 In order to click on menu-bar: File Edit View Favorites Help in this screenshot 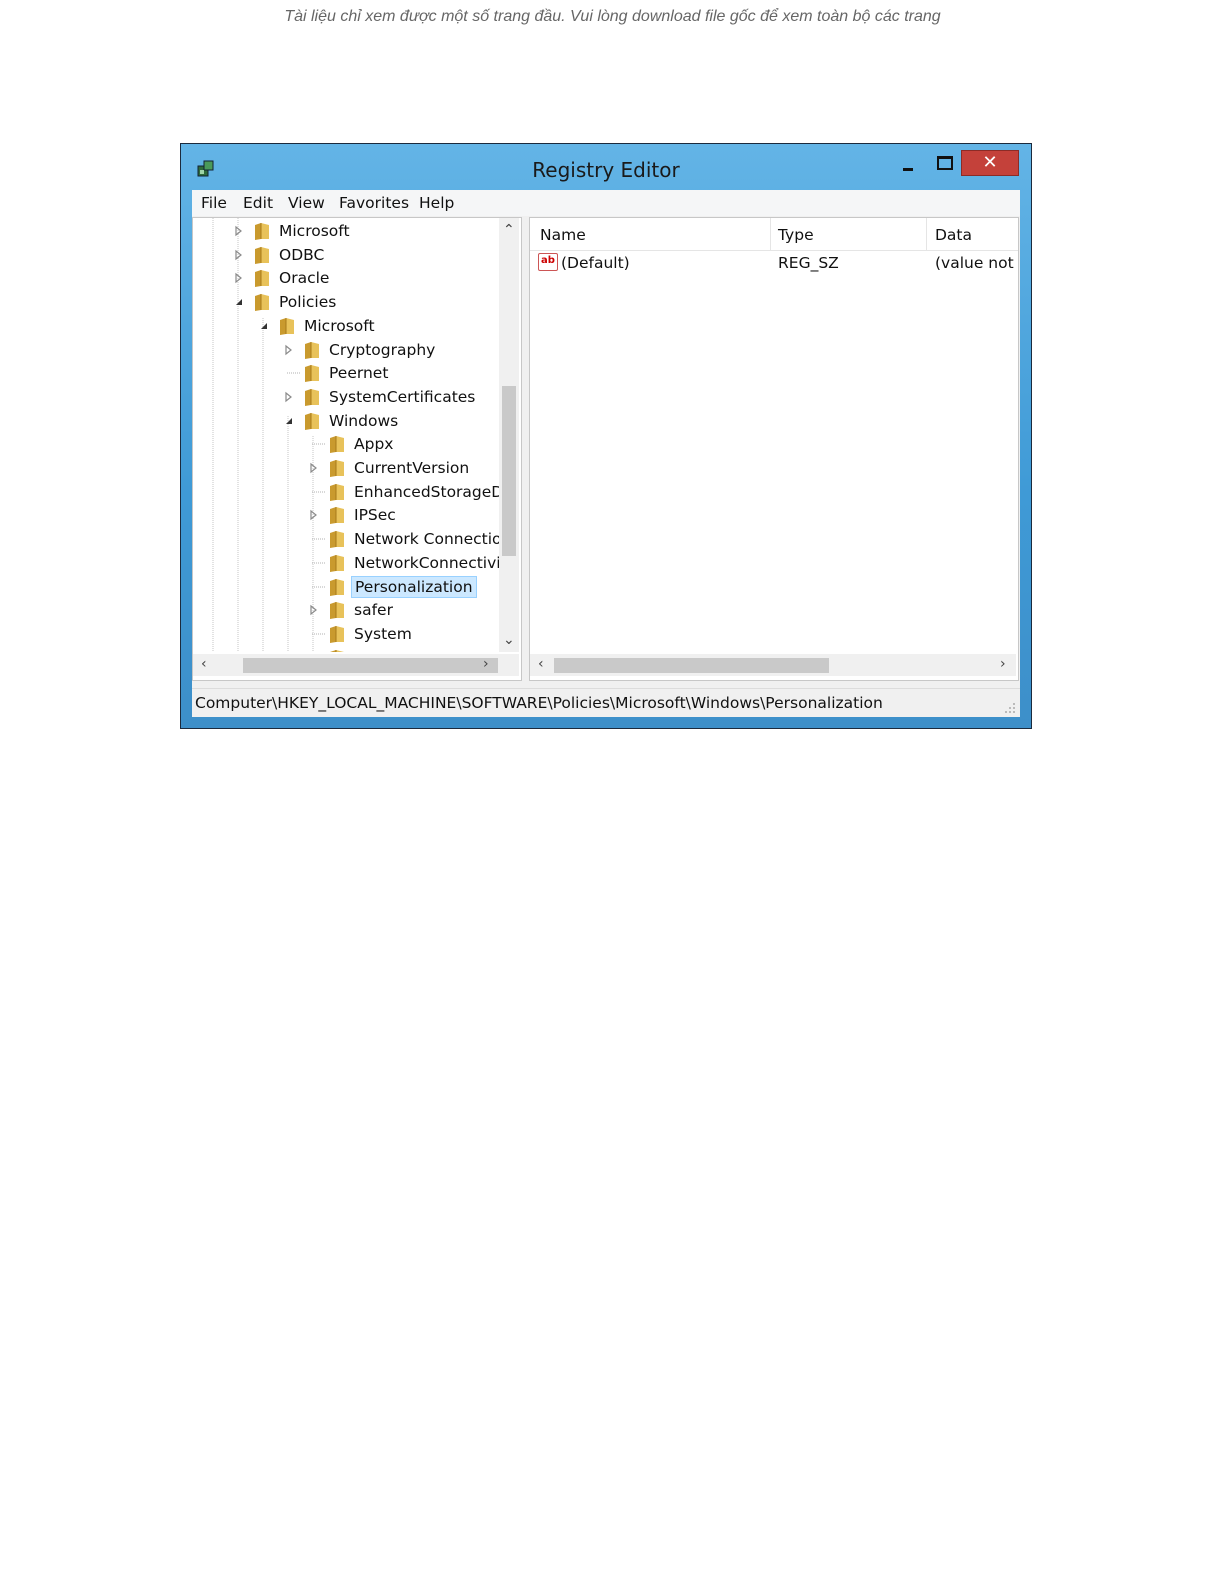, I will do `click(606, 203)`.